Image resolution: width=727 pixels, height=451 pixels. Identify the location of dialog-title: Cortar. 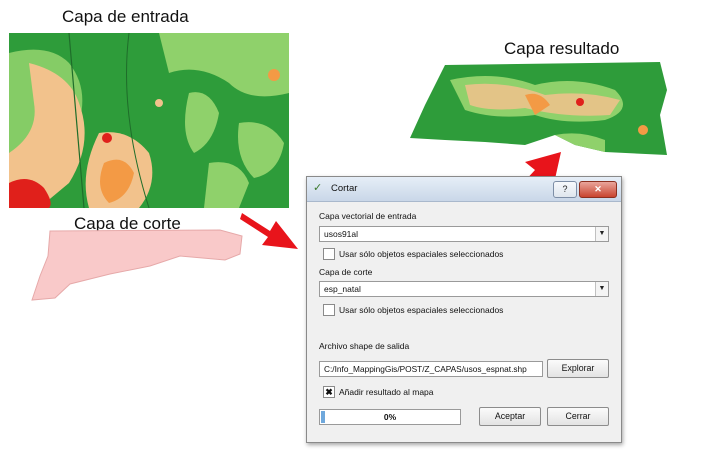
(344, 188).